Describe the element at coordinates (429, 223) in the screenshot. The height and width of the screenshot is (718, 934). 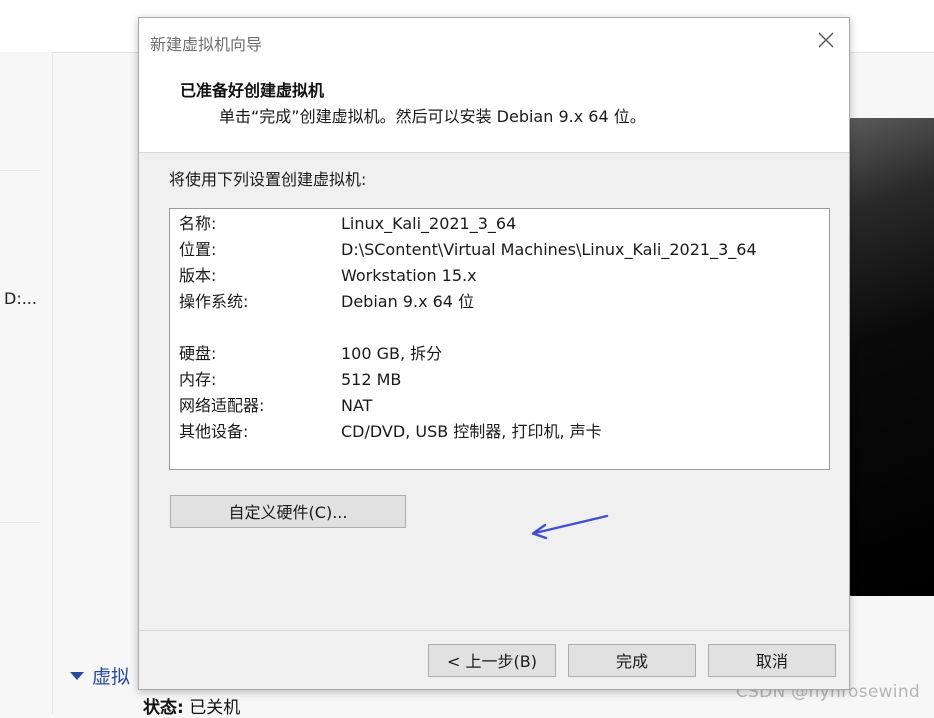
I see `summary-value: Linux_Kali_2021_3_64` at that location.